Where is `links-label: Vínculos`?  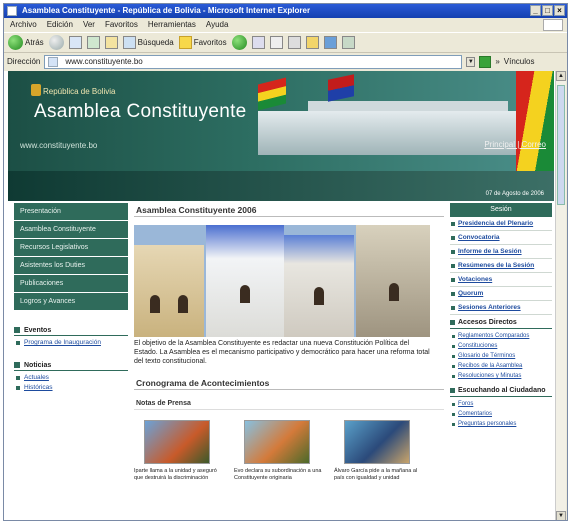
links-label: Vínculos is located at coordinates (519, 61).